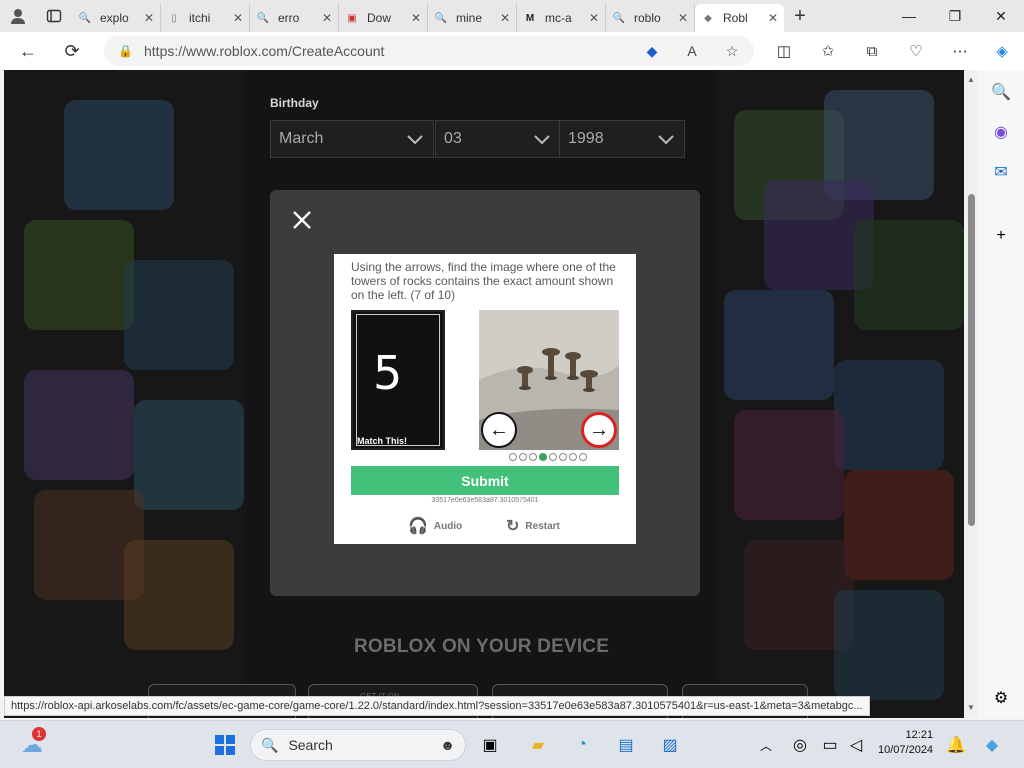  What do you see at coordinates (909, 16) in the screenshot?
I see `minimize-icon: —` at bounding box center [909, 16].